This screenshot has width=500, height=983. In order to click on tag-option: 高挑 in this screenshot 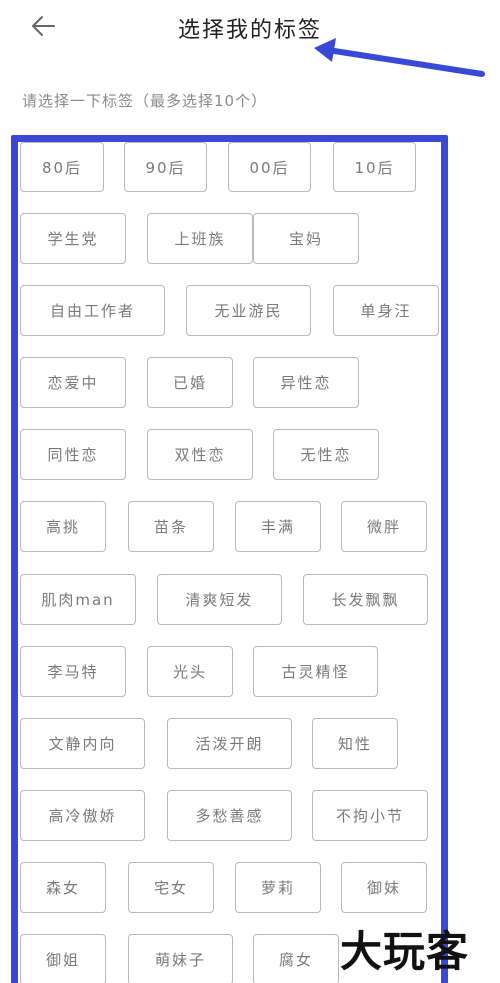, I will do `click(63, 526)`.